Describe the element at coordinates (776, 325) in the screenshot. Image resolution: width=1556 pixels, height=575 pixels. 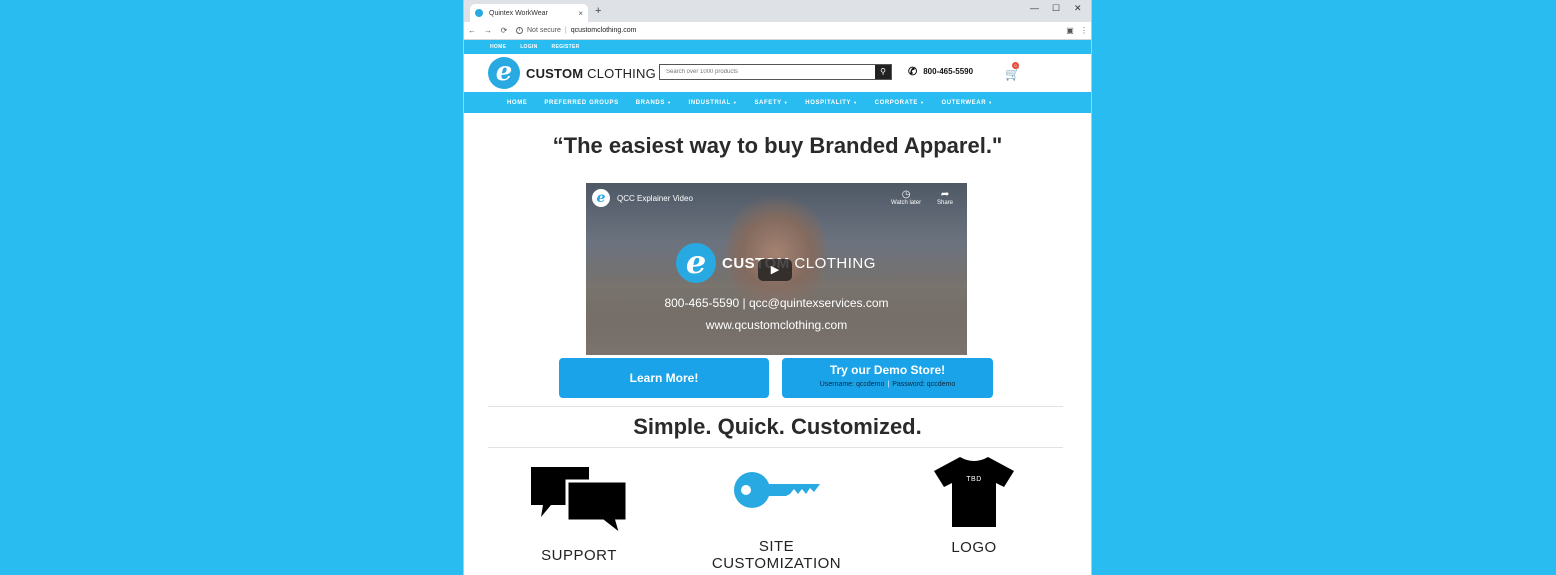
I see `video-website-line: www.qcustomclothing.com` at that location.